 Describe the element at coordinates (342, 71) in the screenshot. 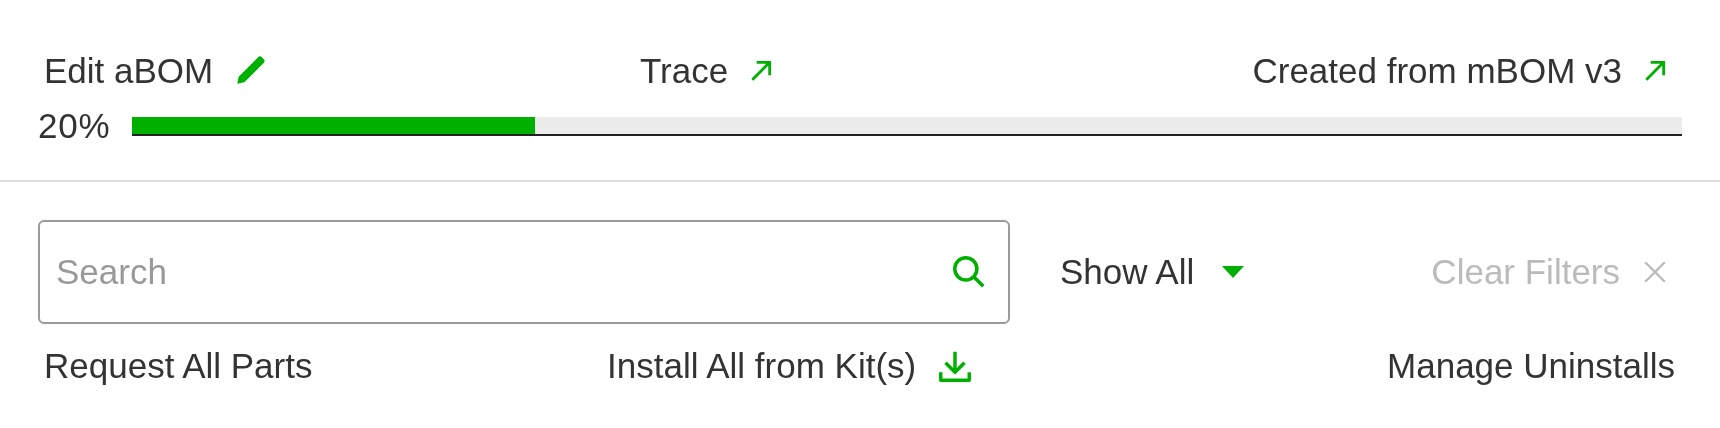

I see `edit-link: Edit aBOM` at that location.